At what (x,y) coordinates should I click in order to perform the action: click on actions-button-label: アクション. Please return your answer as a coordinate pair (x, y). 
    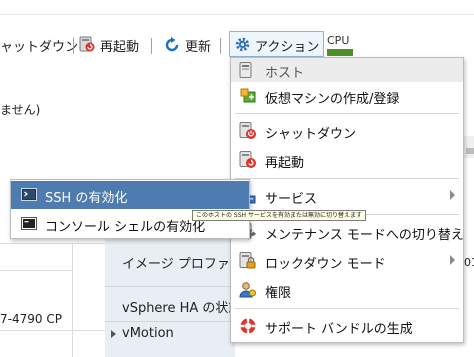
    Looking at the image, I should click on (287, 47).